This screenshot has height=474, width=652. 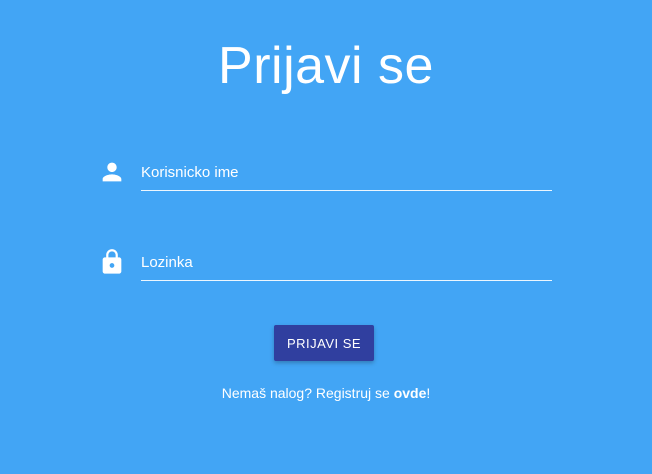 What do you see at coordinates (346, 172) in the screenshot?
I see `username-input` at bounding box center [346, 172].